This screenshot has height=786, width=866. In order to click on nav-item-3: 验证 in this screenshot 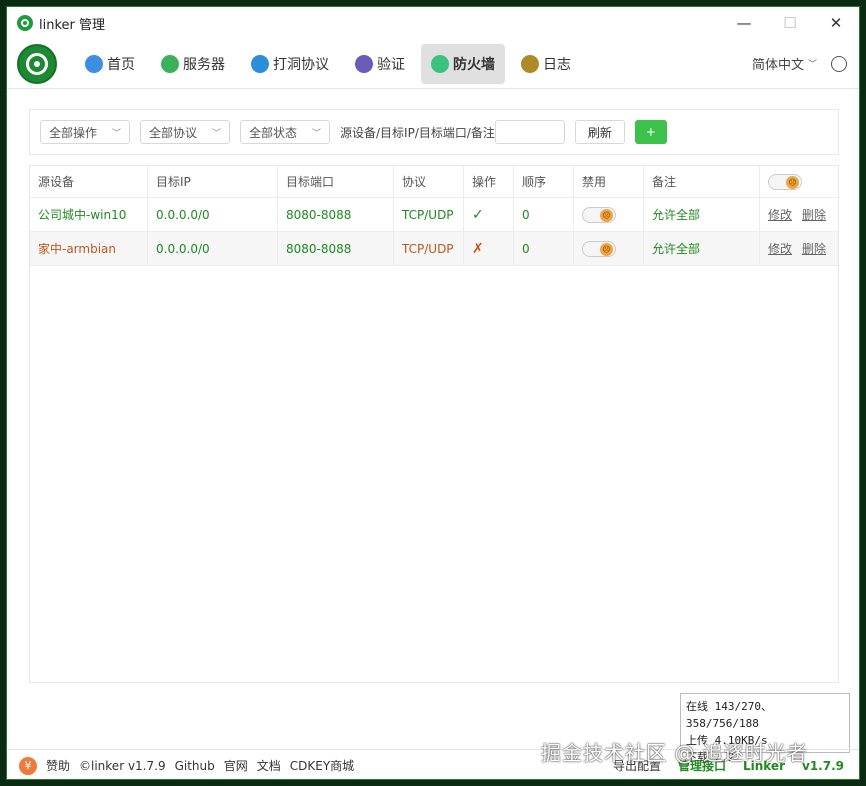, I will do `click(380, 64)`.